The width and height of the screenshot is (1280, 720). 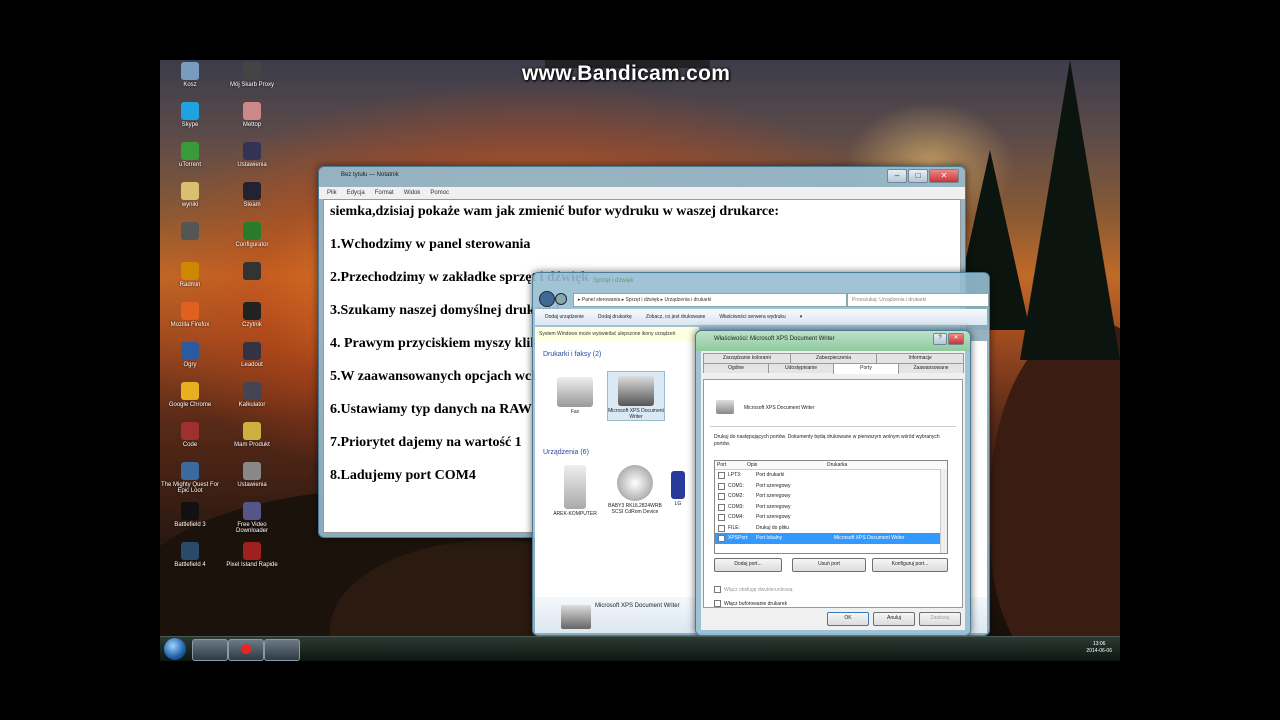 I want to click on desktop-icon: Pixel Island Rapide, so click(x=252, y=555).